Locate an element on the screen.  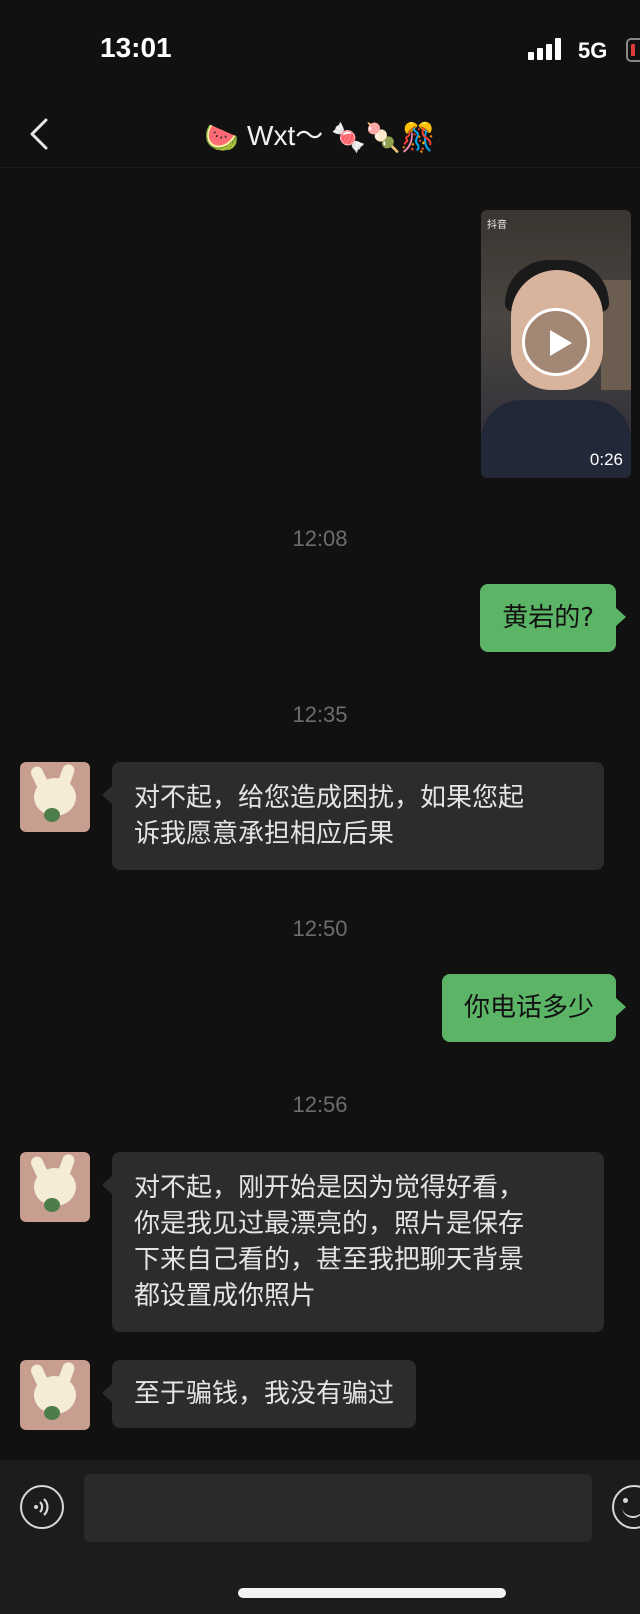
outgoing-message-bubble: 你电话多少 is located at coordinates (534, 1008).